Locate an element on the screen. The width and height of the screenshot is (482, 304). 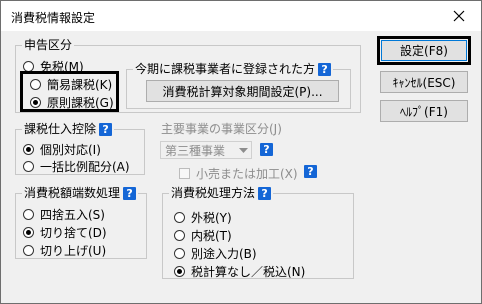
button-label: ｷｬﾝｾﾙ(ESC) is located at coordinates (424, 82).